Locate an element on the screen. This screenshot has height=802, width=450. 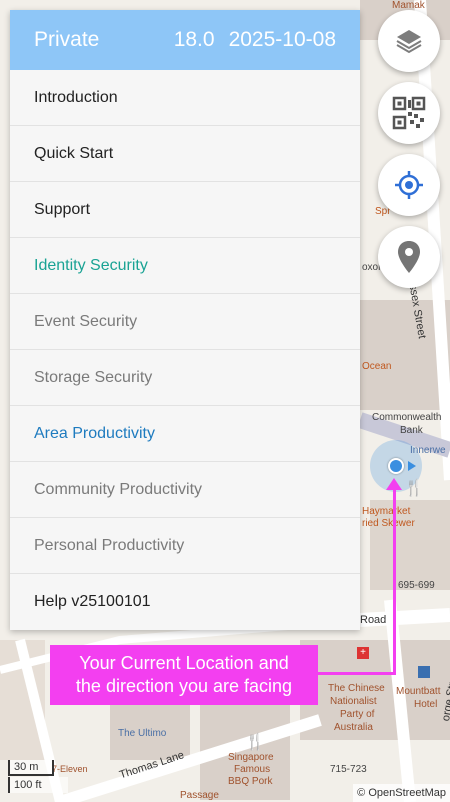
menu-item-storage-security: Storage Security is located at coordinates (185, 378).